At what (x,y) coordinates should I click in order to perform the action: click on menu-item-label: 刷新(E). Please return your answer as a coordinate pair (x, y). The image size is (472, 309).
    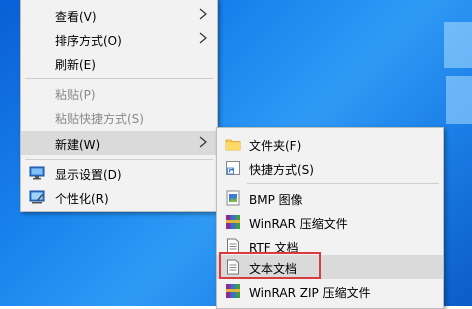
    Looking at the image, I should click on (75, 65).